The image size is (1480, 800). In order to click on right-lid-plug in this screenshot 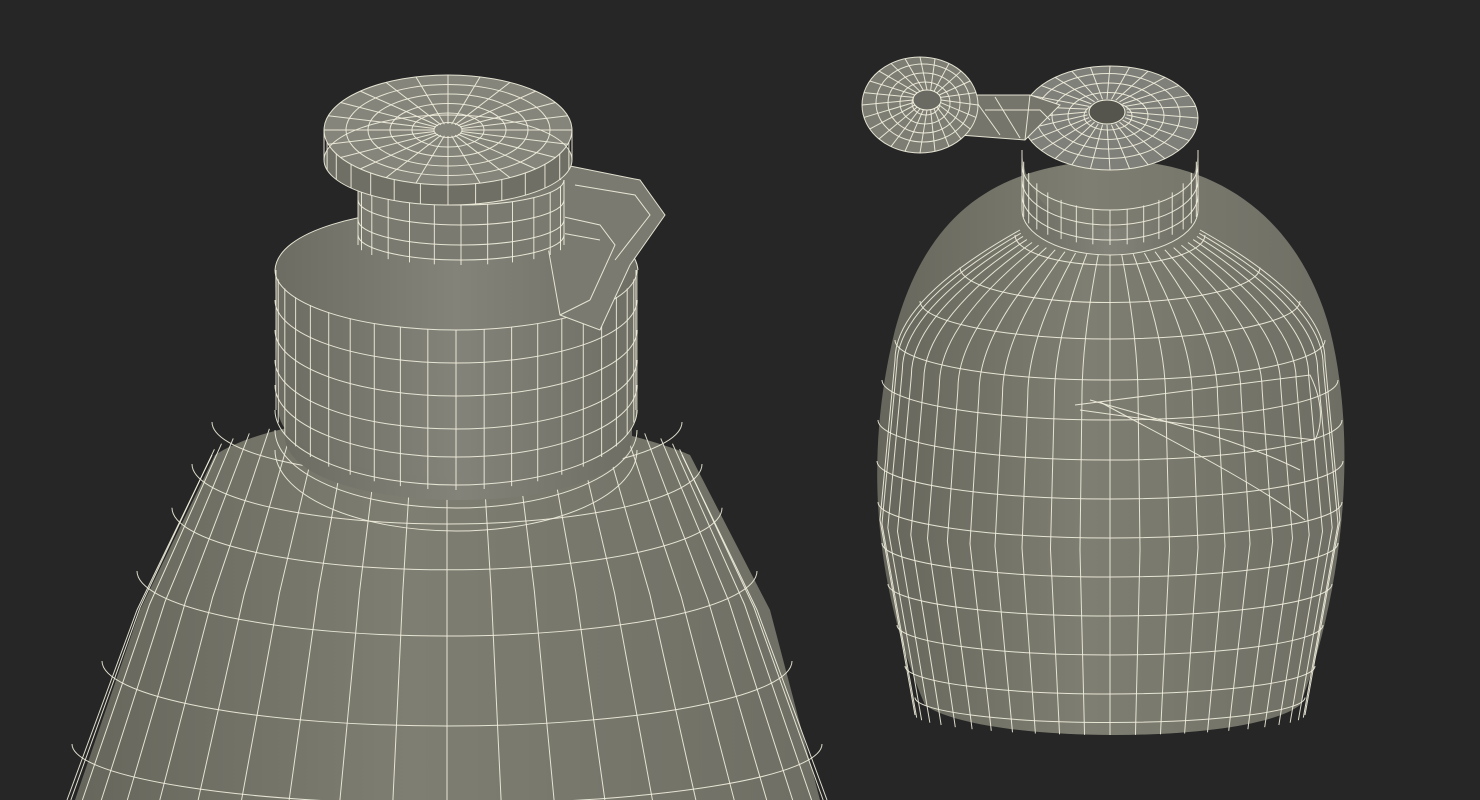, I will do `click(927, 100)`.